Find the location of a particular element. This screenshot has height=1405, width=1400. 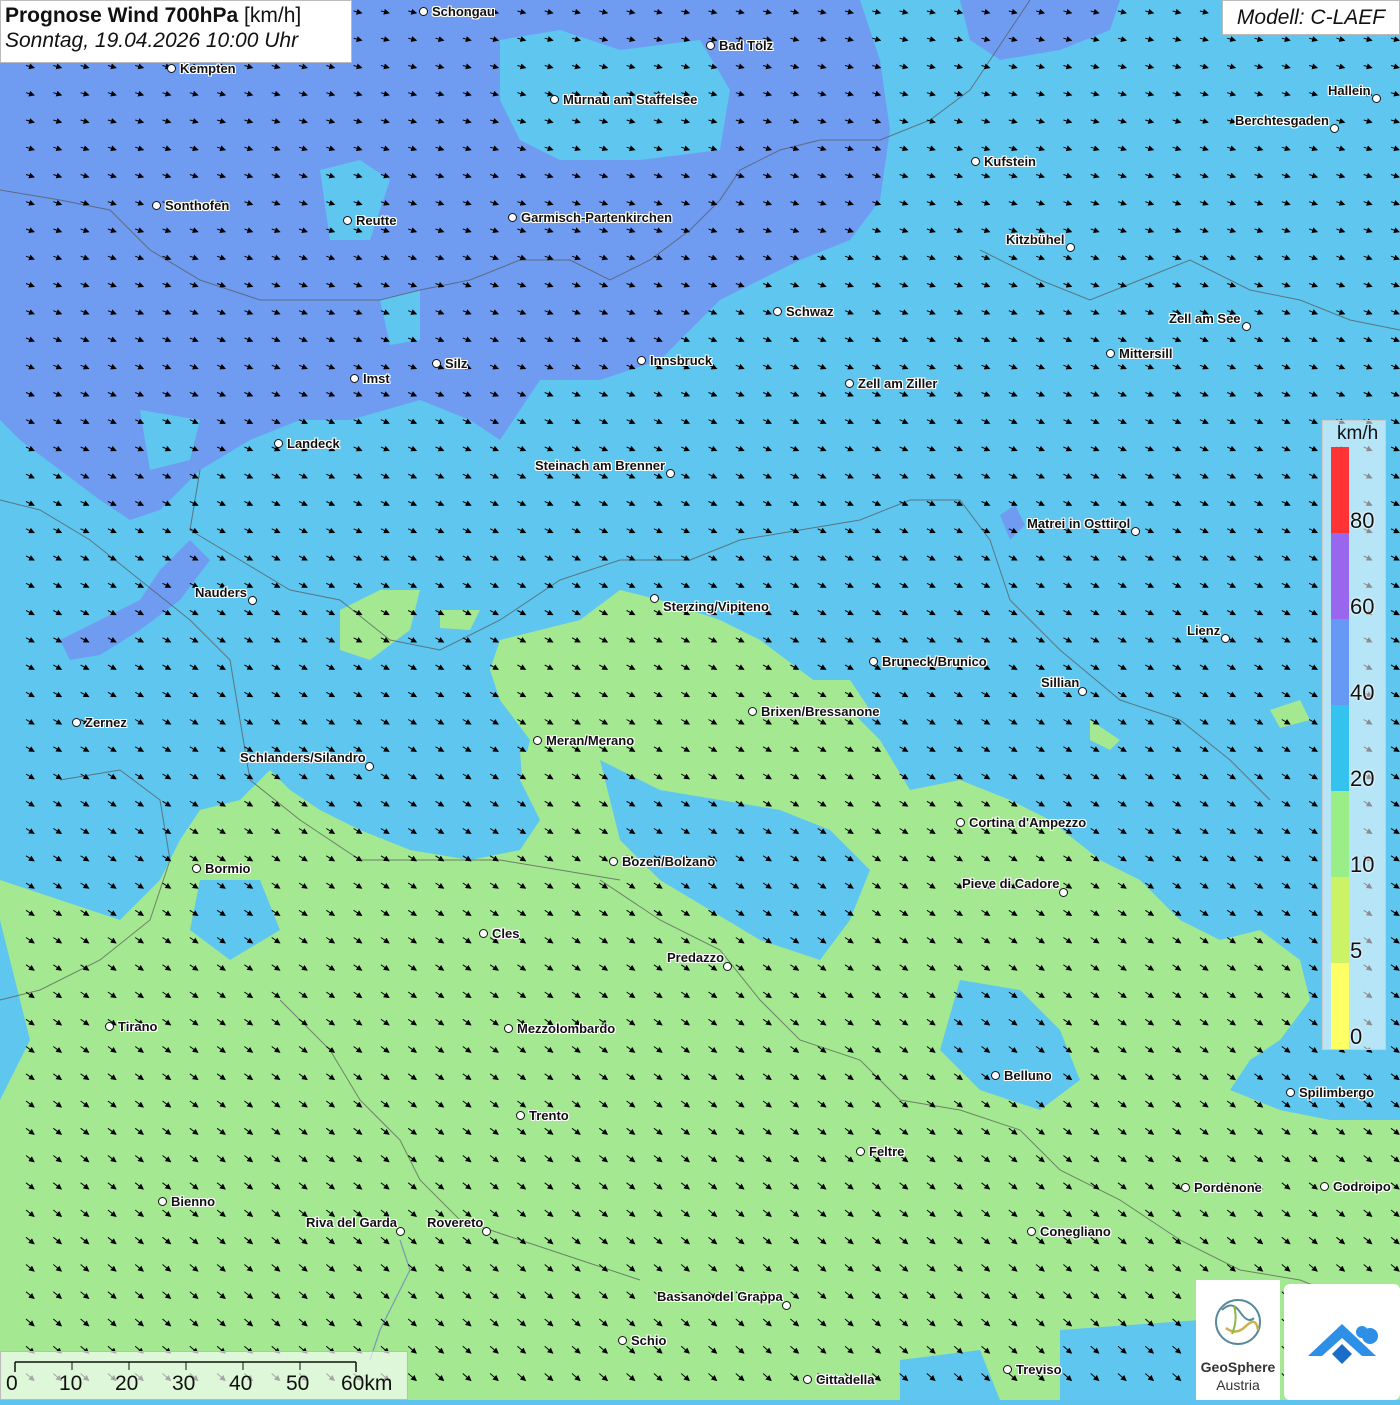

city-label: Imst is located at coordinates (376, 378).